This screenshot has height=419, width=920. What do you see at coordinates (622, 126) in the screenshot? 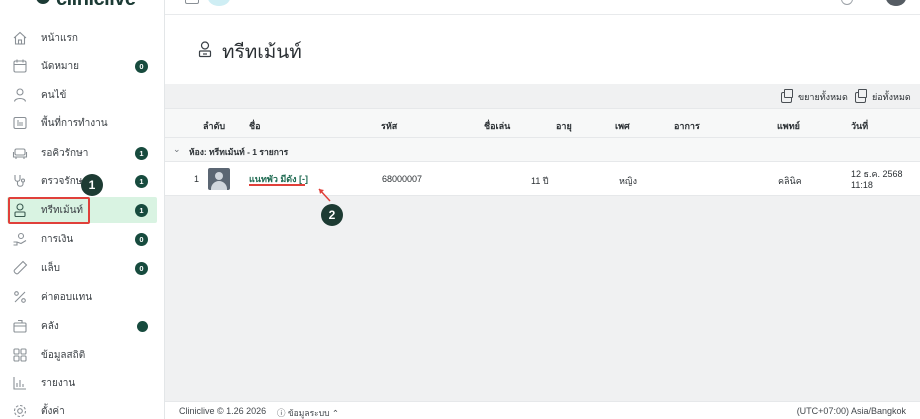
I see `column-header-gender: เพศ` at bounding box center [622, 126].